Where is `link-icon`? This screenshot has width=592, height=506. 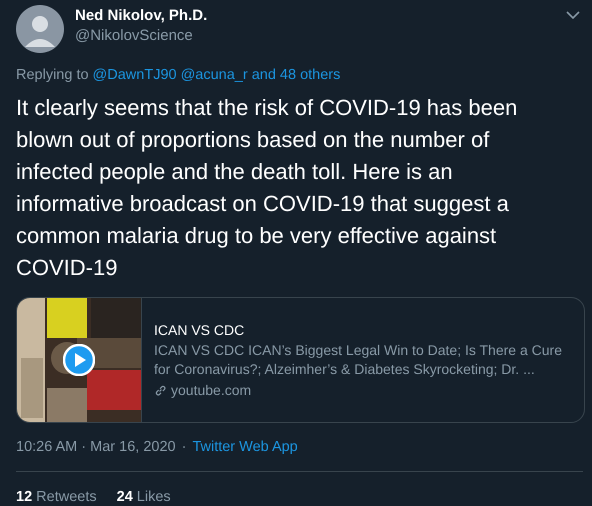 link-icon is located at coordinates (160, 390).